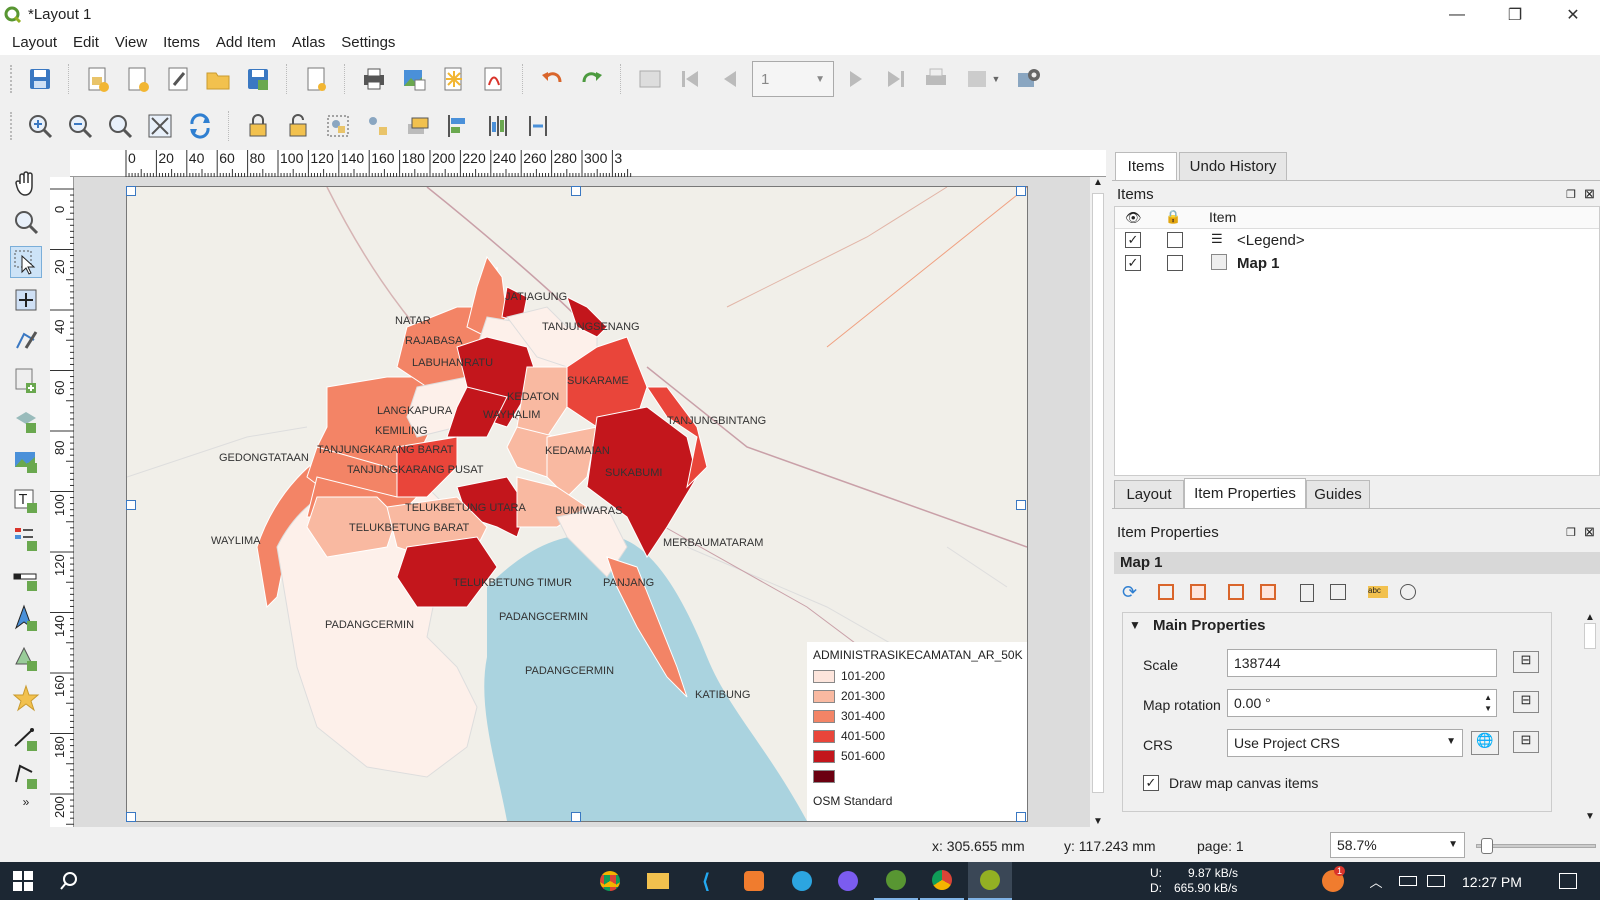 The height and width of the screenshot is (900, 1600). I want to click on raise-items-button, so click(418, 126).